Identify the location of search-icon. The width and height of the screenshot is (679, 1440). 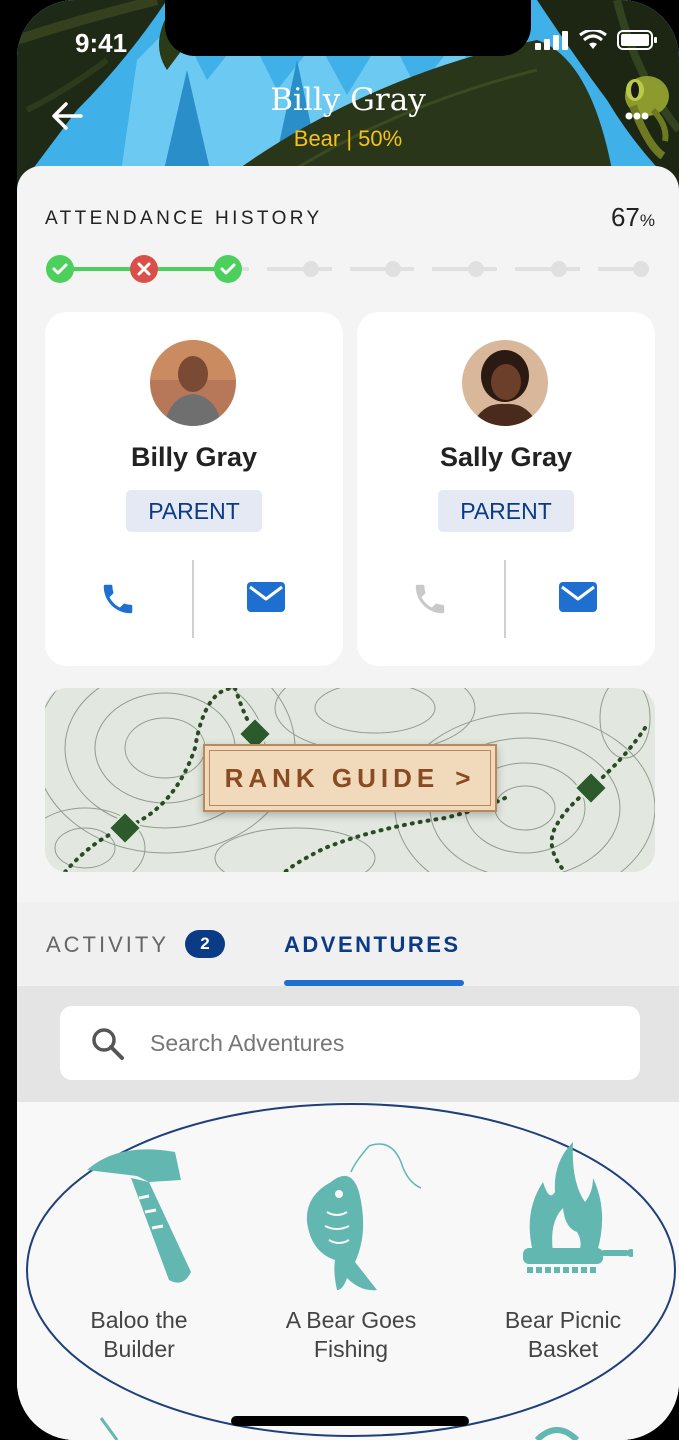
(108, 1044).